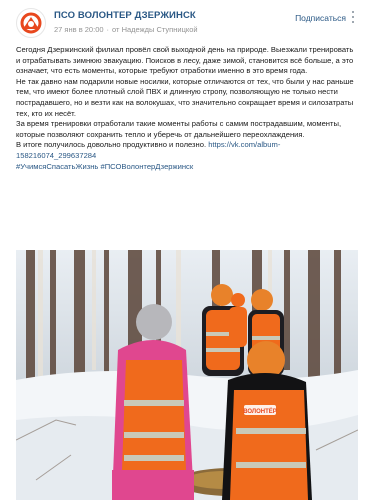  Describe the element at coordinates (353, 17) in the screenshot. I see `more-options-icon` at that location.